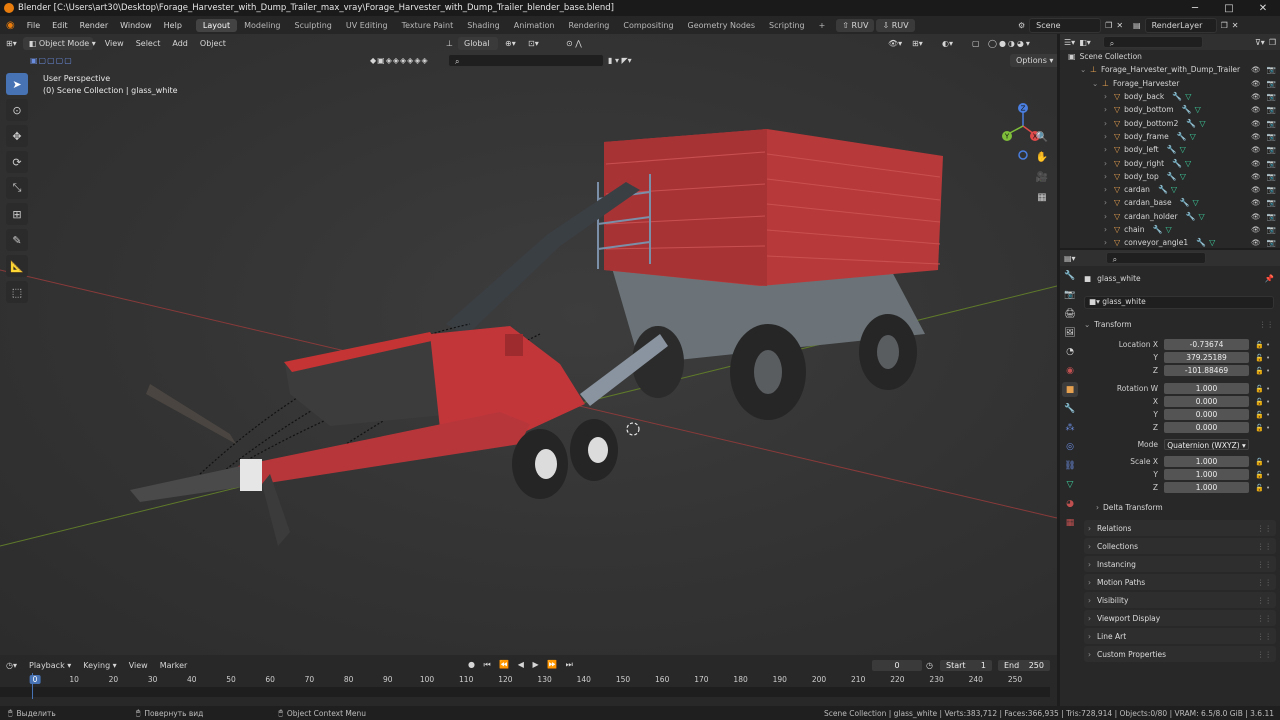  Describe the element at coordinates (1070, 465) in the screenshot. I see `constraints-tab-icon: ⛓` at that location.